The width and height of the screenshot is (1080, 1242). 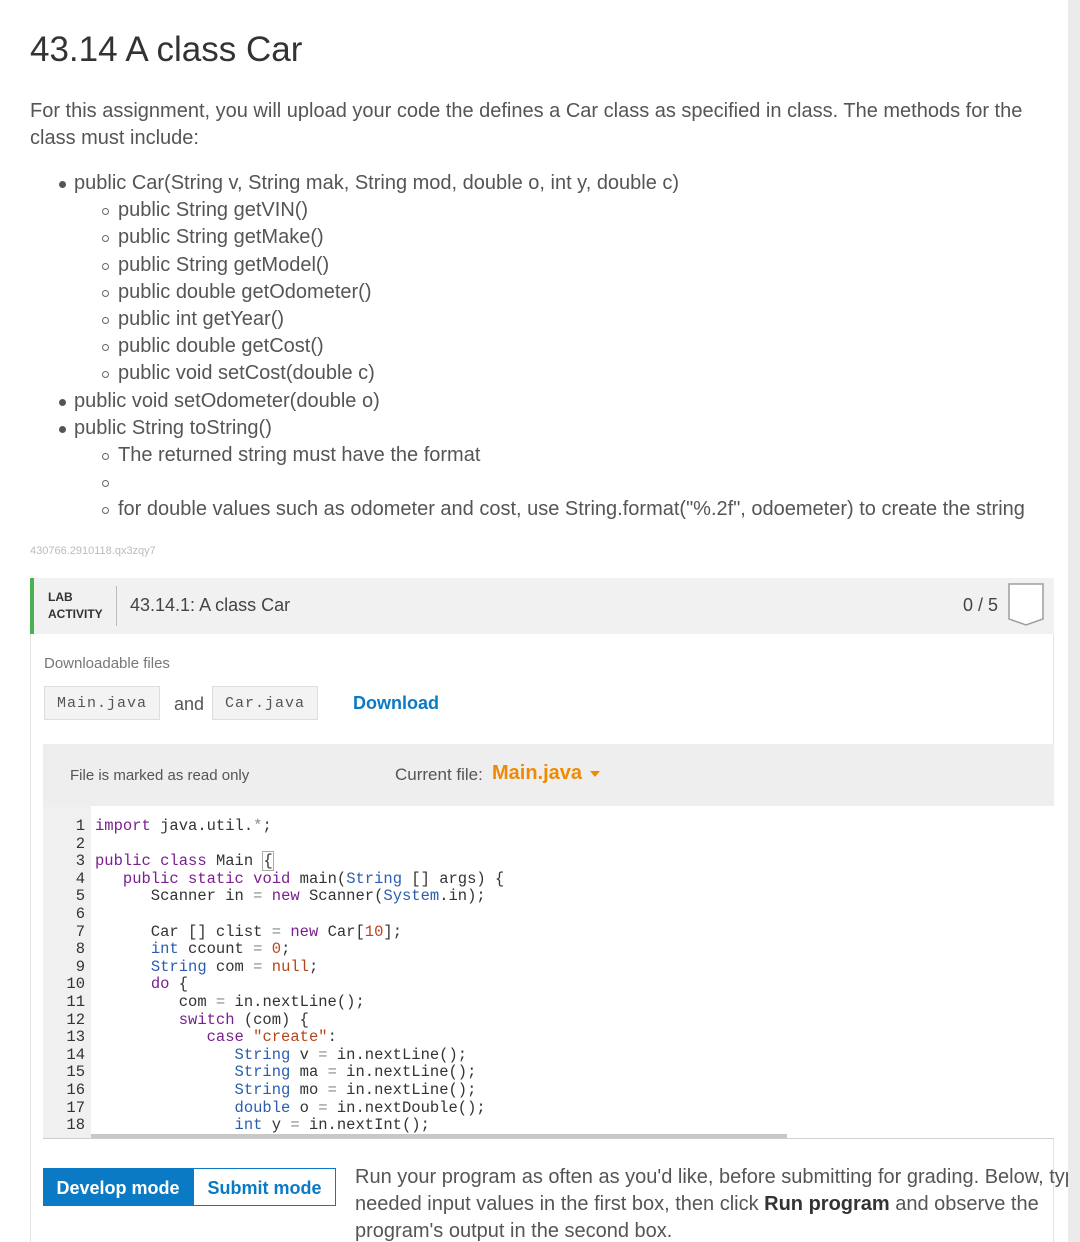 What do you see at coordinates (75, 1089) in the screenshot?
I see `line-number: 16` at bounding box center [75, 1089].